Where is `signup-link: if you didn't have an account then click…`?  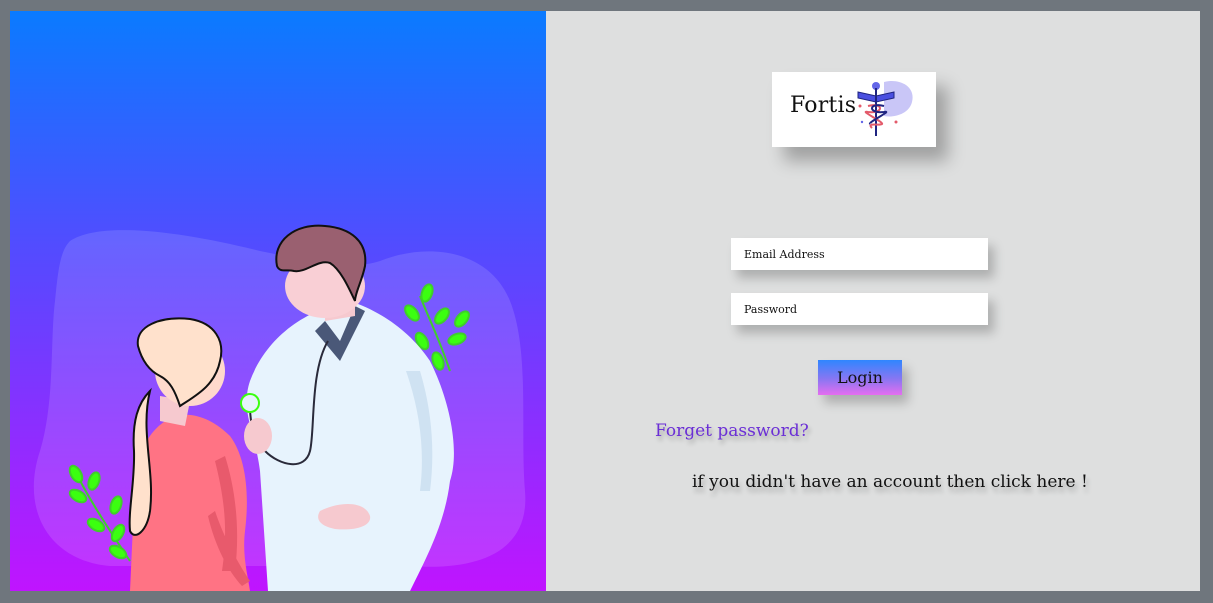 signup-link: if you didn't have an account then click… is located at coordinates (890, 482).